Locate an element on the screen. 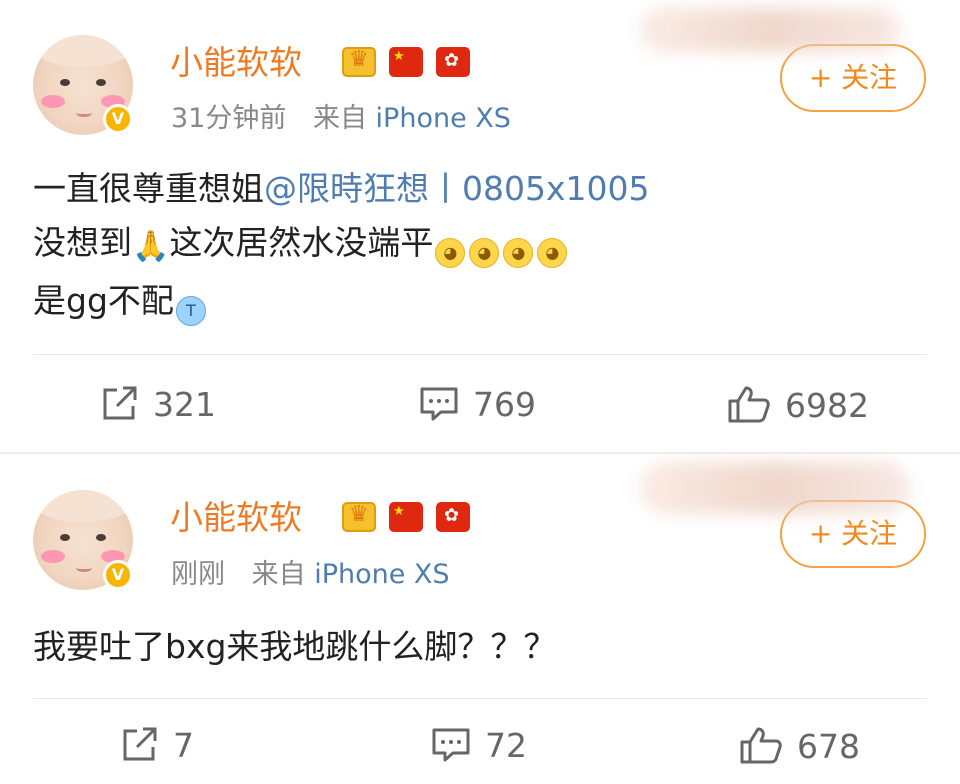 This screenshot has height=784, width=960. comment-button: 72 is located at coordinates (479, 746).